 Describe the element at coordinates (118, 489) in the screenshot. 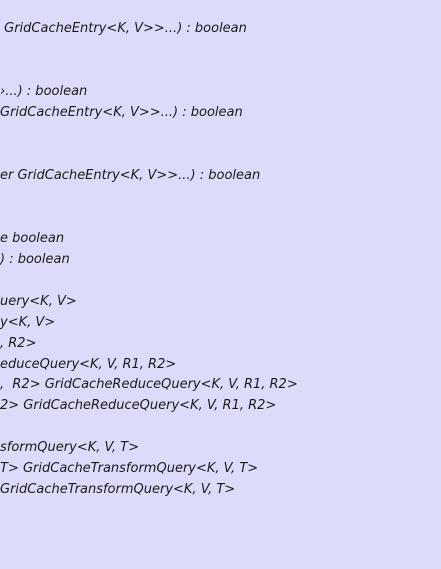

I see `method-line: GridCacheTransformQuery<K, V, T>` at that location.